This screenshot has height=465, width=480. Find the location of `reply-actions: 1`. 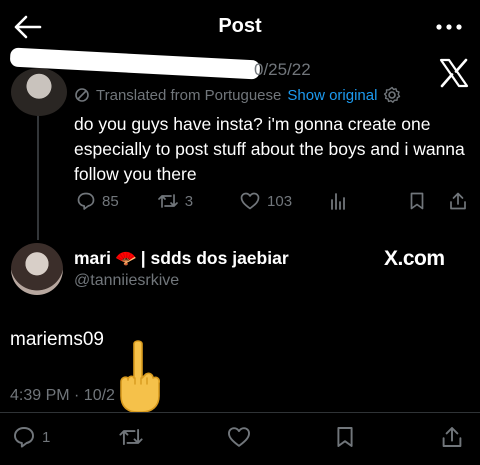

reply-actions: 1 is located at coordinates (240, 438).